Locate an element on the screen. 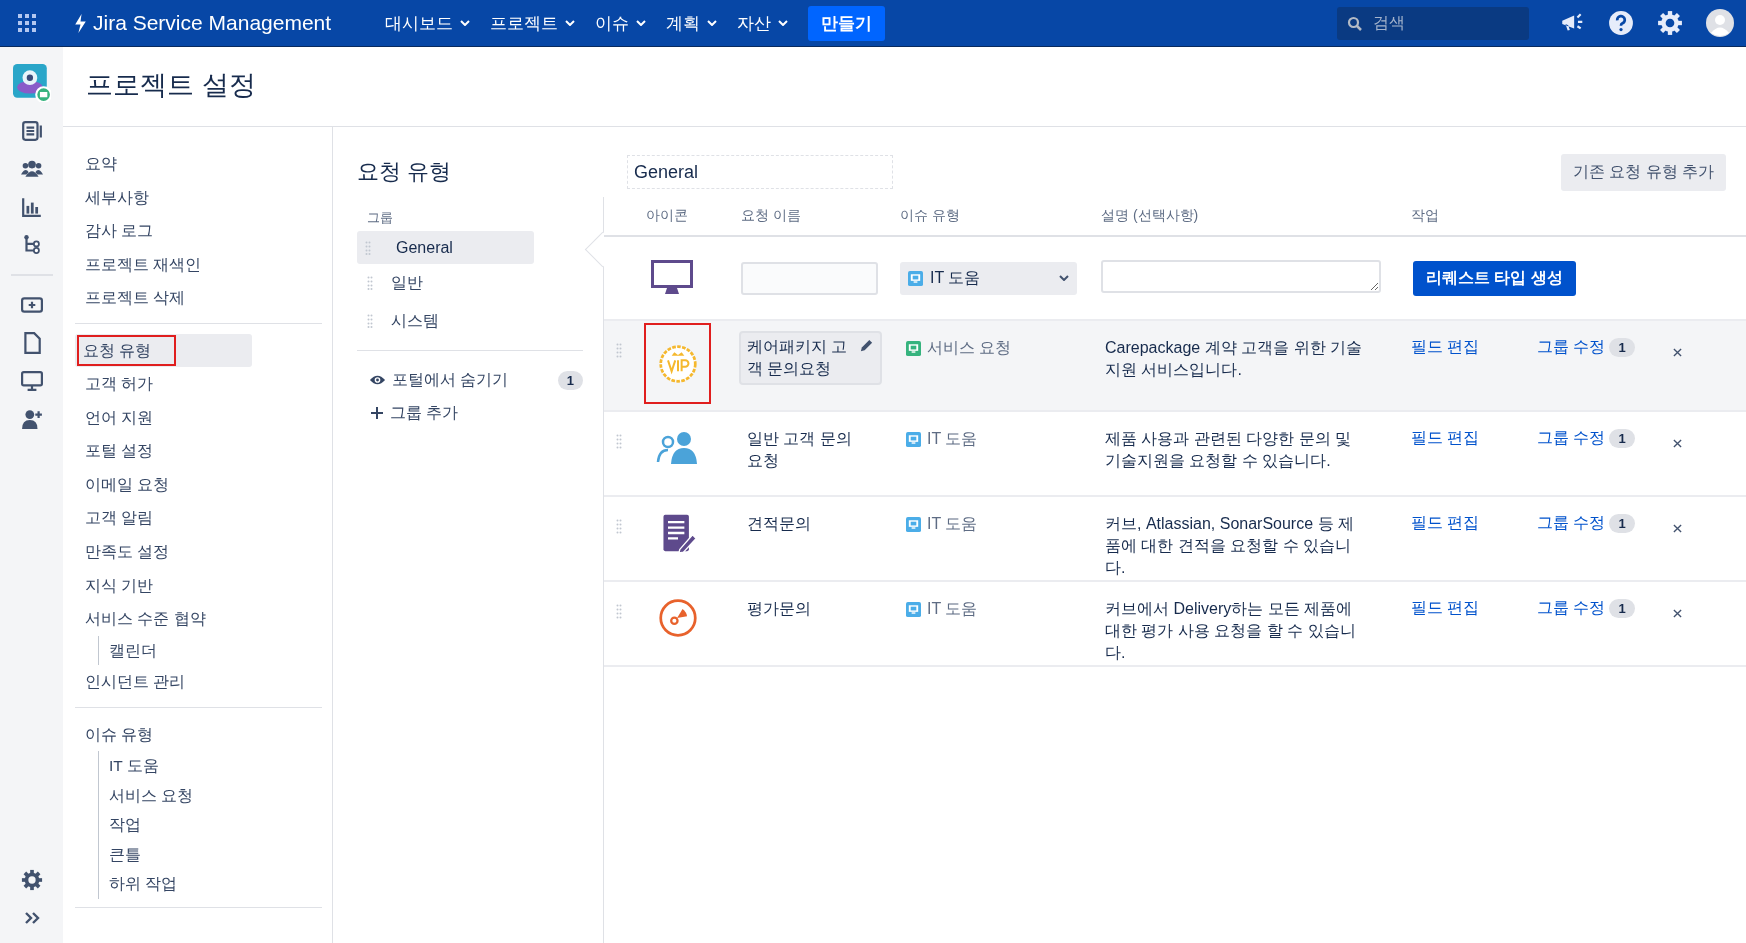 This screenshot has height=943, width=1746. nav-menu: 자산 is located at coordinates (763, 23).